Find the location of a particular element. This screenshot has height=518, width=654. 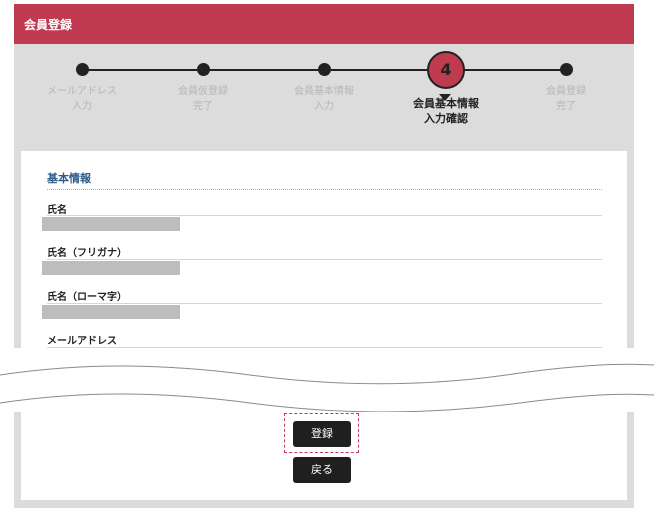

field-value-name-kana is located at coordinates (111, 268).